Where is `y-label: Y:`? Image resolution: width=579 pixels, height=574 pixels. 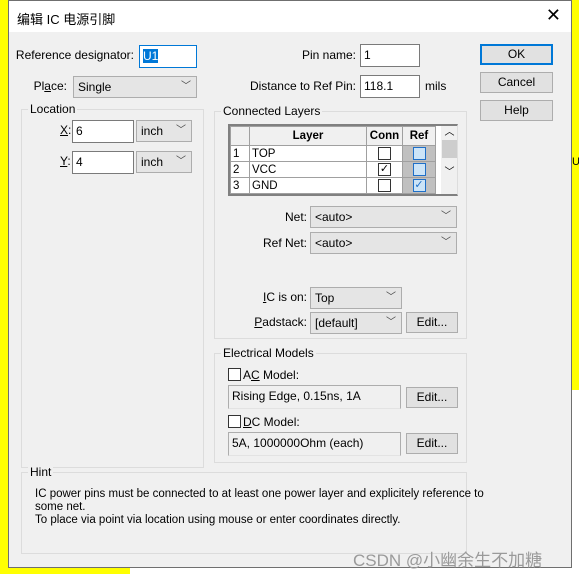
y-label: Y: is located at coordinates (65, 161).